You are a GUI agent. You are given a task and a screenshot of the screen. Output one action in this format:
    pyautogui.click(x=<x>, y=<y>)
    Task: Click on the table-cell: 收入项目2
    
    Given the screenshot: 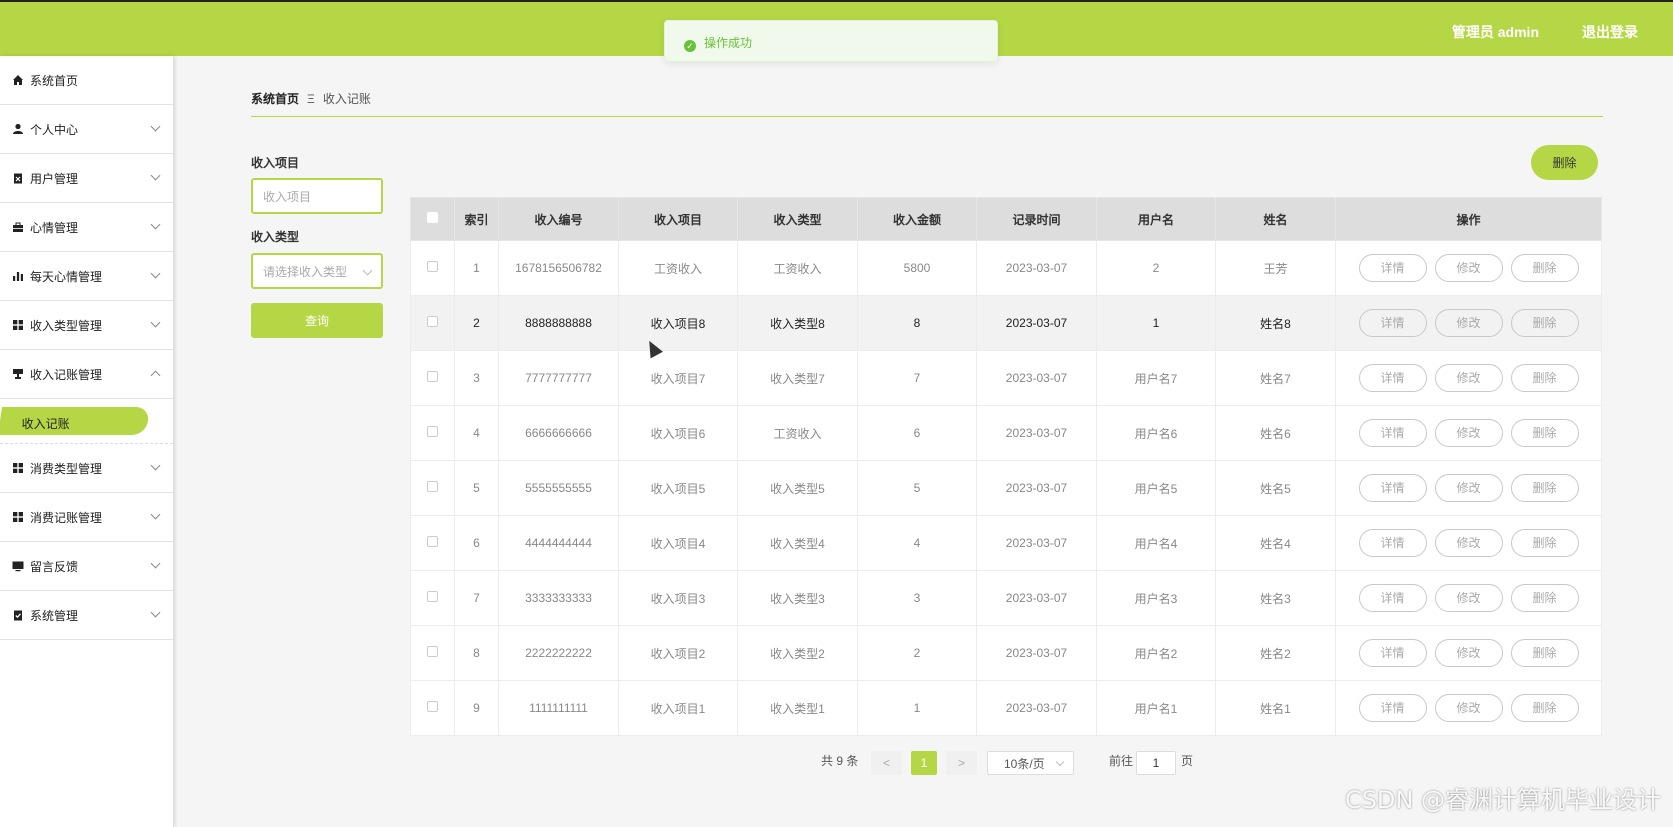 What is the action you would take?
    pyautogui.click(x=678, y=653)
    